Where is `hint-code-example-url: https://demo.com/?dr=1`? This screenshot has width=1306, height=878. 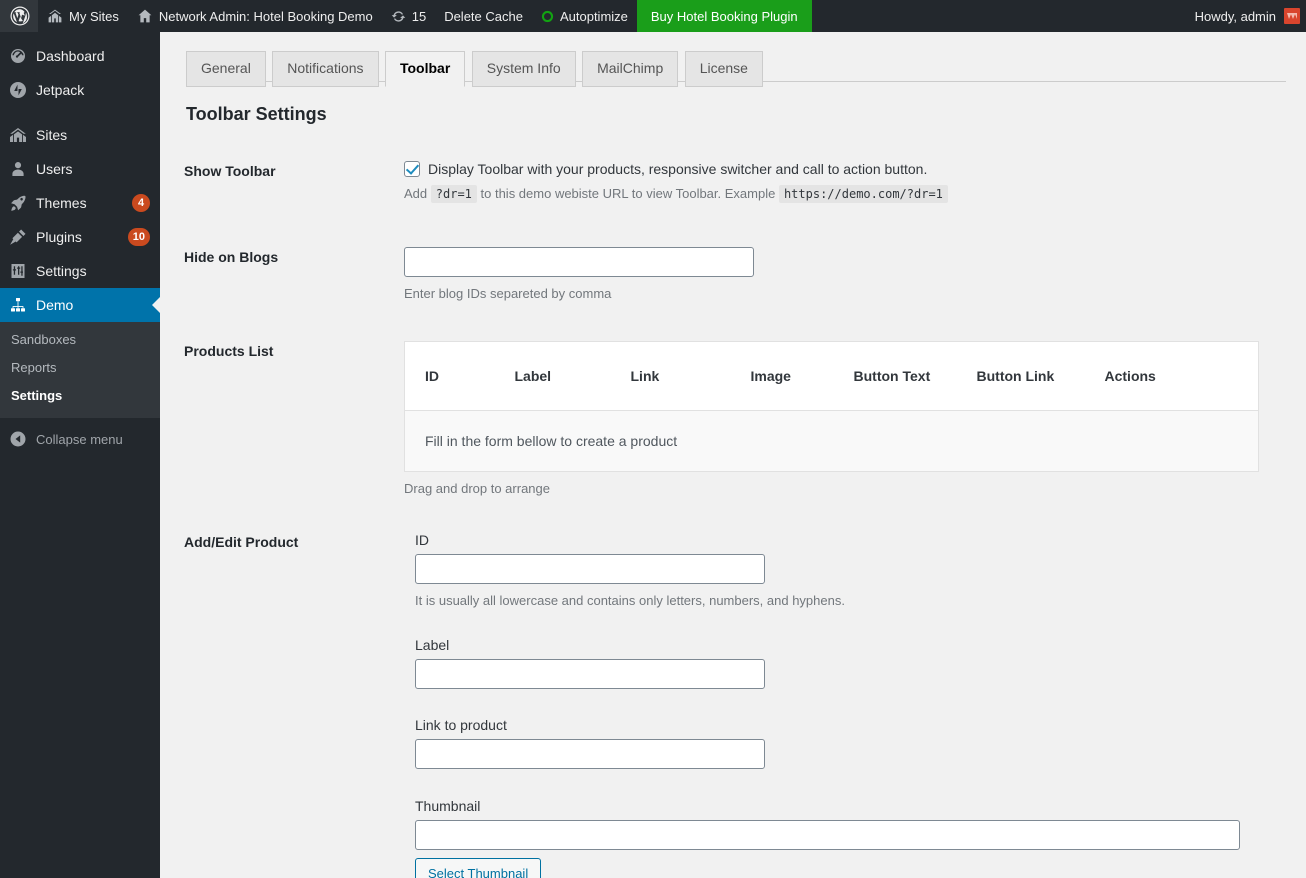
hint-code-example-url: https://demo.com/?dr=1 is located at coordinates (863, 194).